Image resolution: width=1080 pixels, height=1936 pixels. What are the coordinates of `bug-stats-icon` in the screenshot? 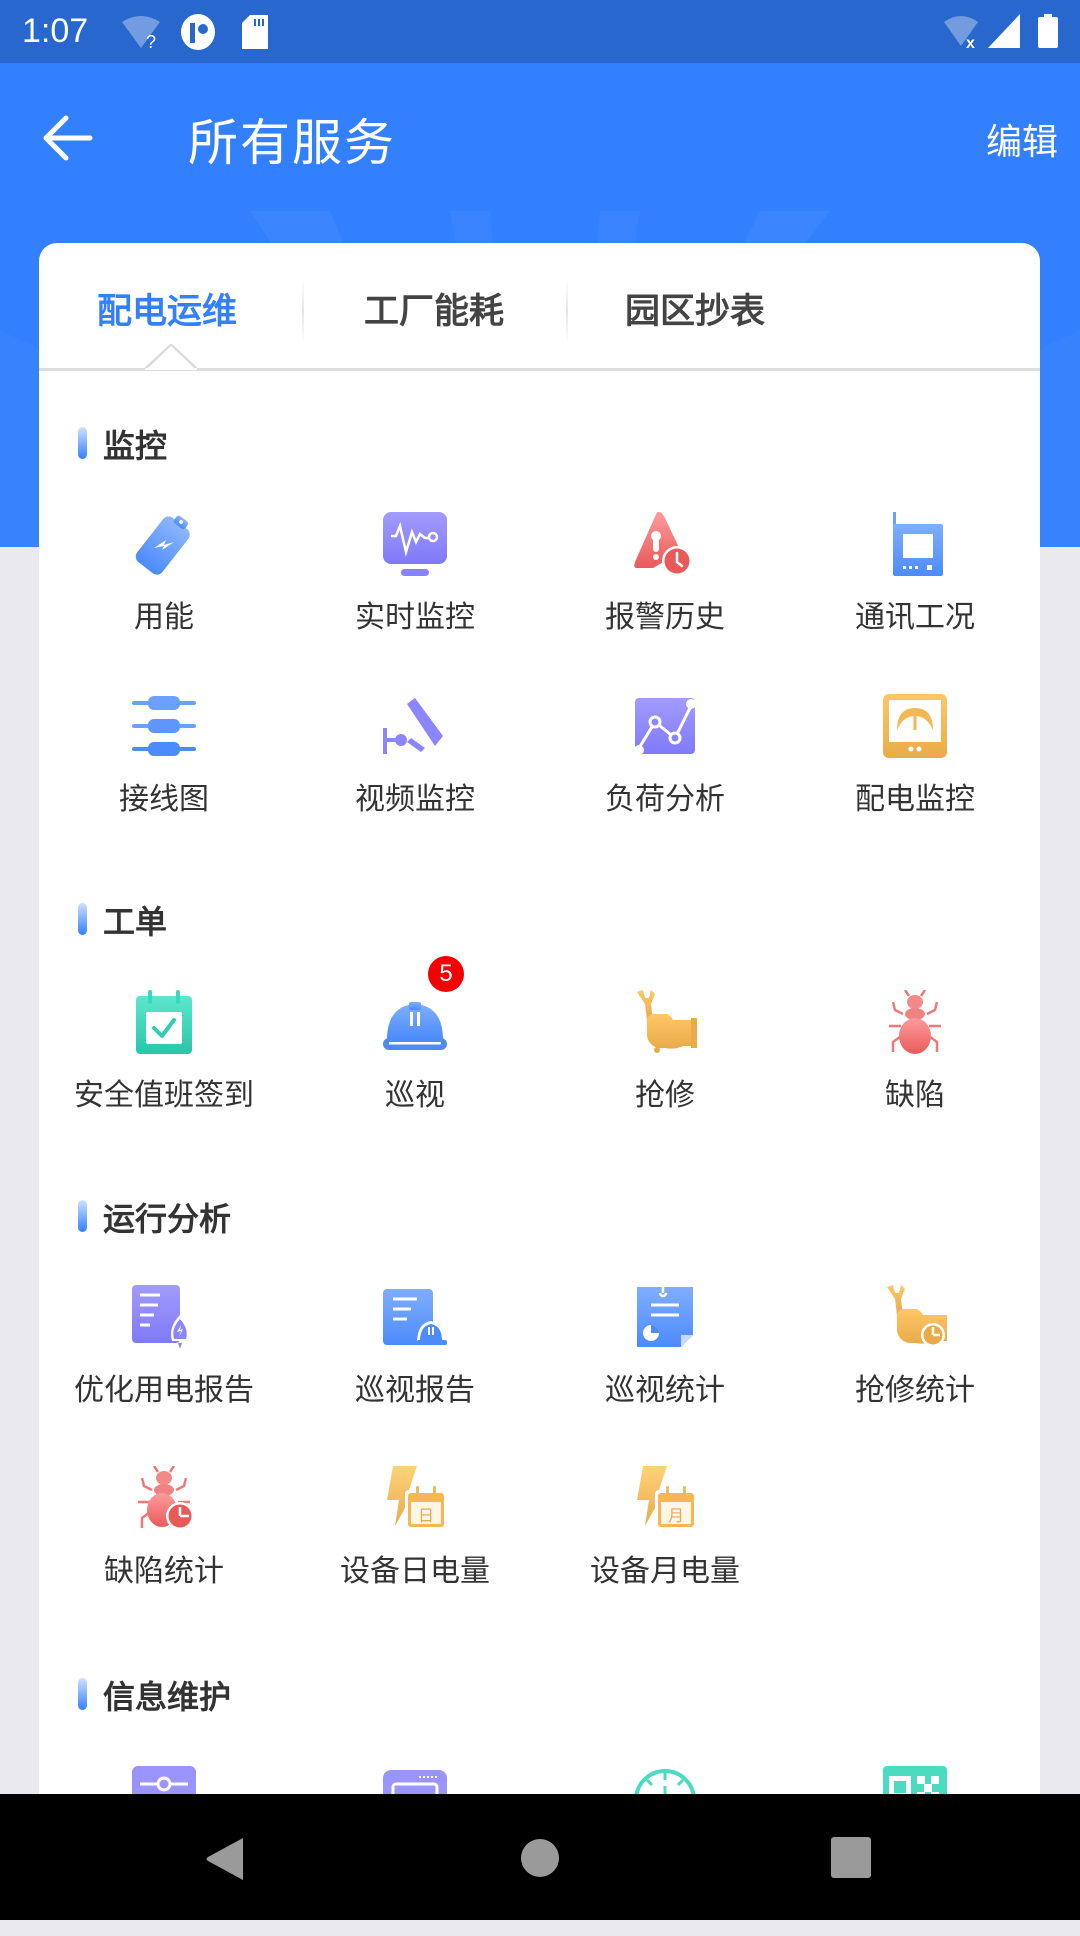 It's located at (166, 1498).